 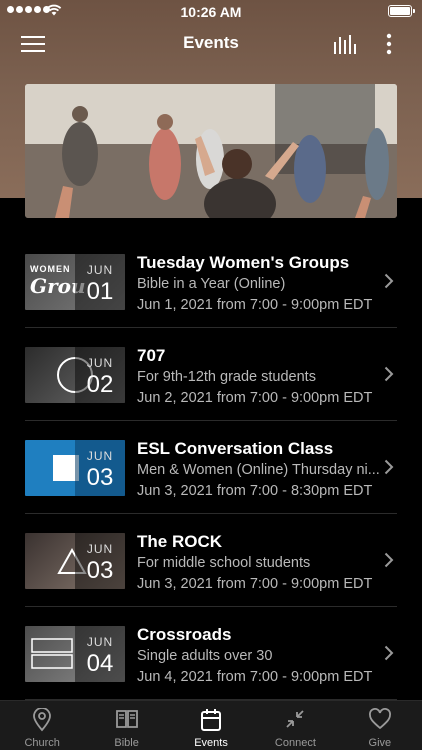 What do you see at coordinates (211, 44) in the screenshot?
I see `navbar: Events` at bounding box center [211, 44].